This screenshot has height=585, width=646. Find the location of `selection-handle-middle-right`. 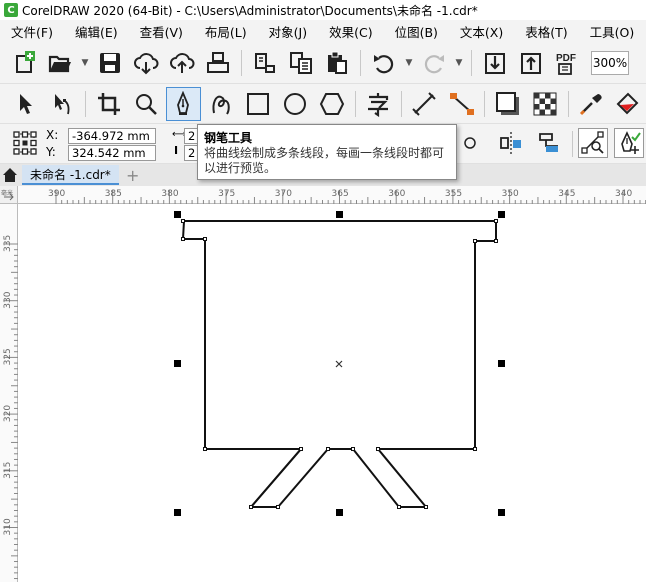

selection-handle-middle-right is located at coordinates (501, 363).